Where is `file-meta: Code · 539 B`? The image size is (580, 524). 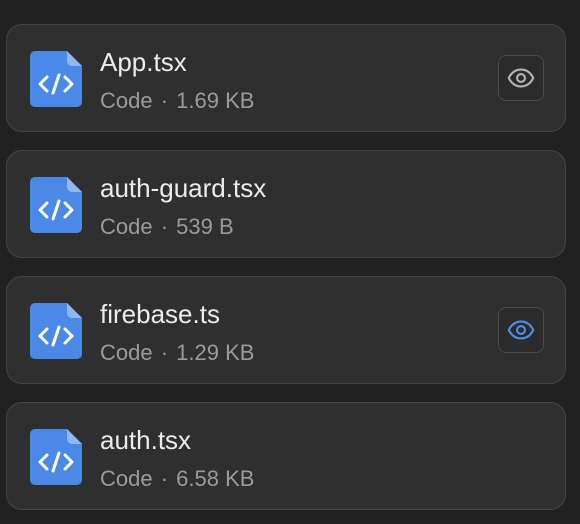 file-meta: Code · 539 B is located at coordinates (167, 227).